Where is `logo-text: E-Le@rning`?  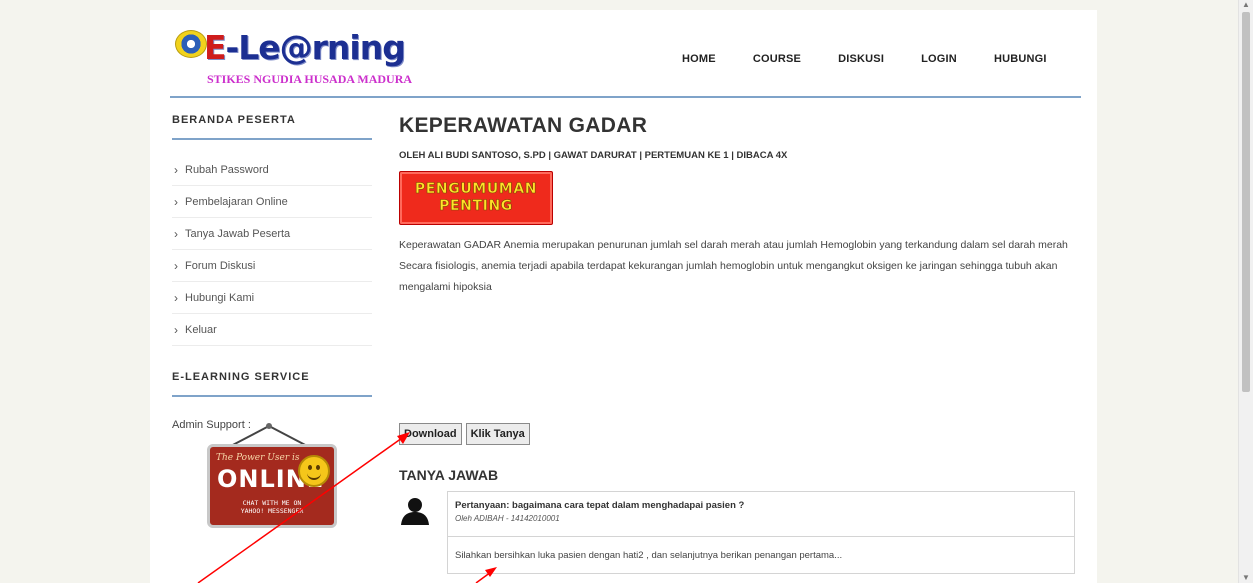
logo-text: E-Le@rning is located at coordinates (305, 47).